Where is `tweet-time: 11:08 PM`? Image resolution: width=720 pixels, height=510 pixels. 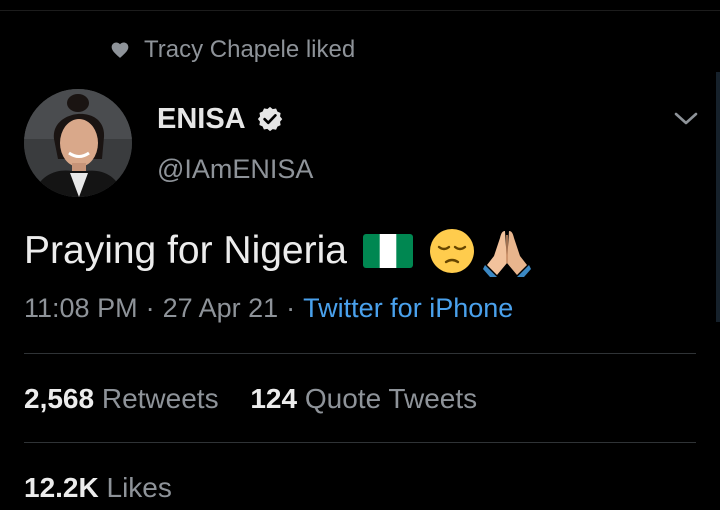
tweet-time: 11:08 PM is located at coordinates (81, 308).